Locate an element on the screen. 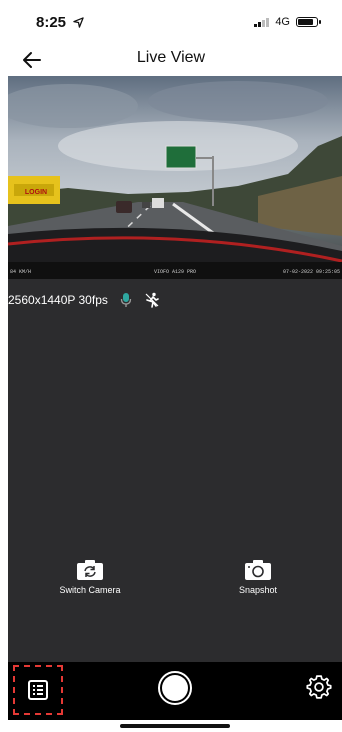 The width and height of the screenshot is (342, 732). file-list-button is located at coordinates (38, 690).